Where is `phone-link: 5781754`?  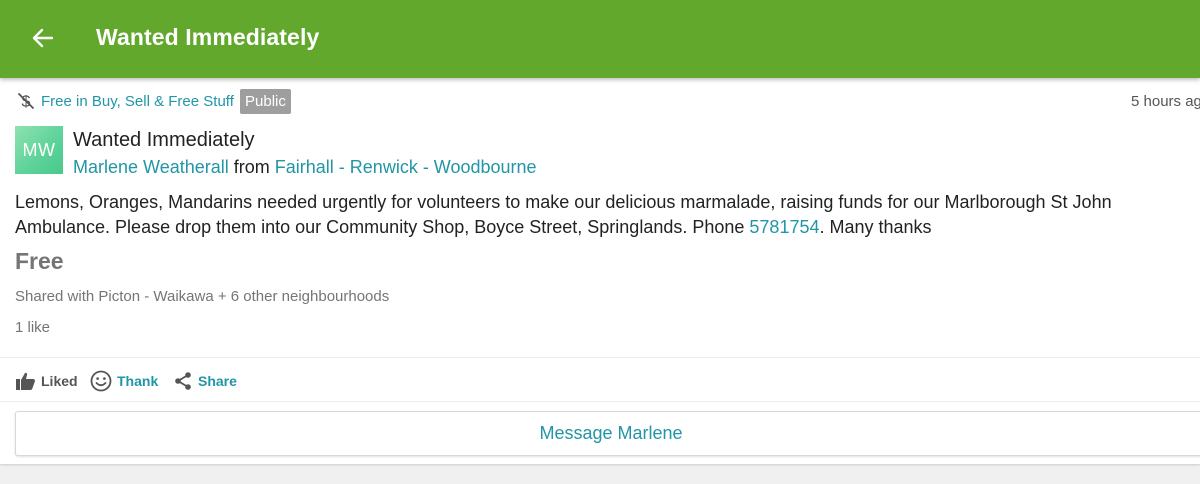
phone-link: 5781754 is located at coordinates (784, 227).